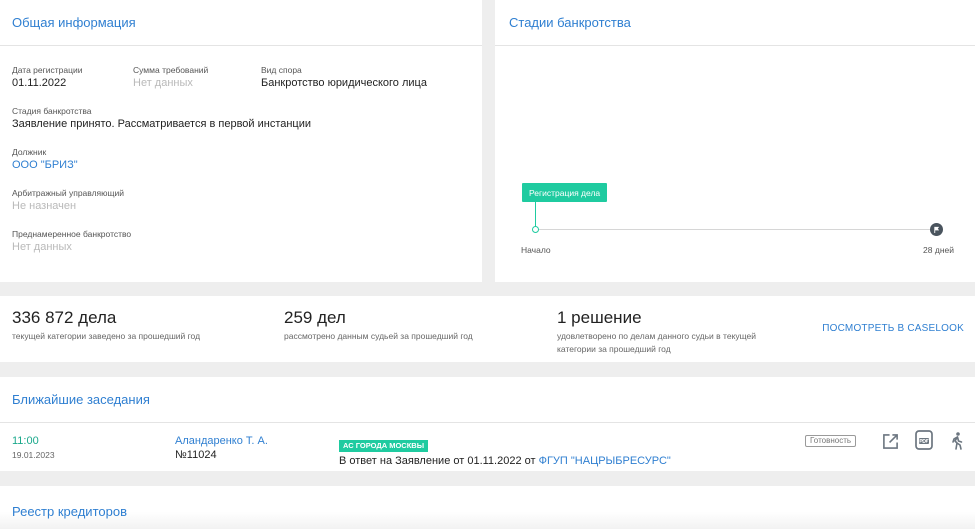 The height and width of the screenshot is (529, 975). I want to click on debtor-link: ООО "БРИЗ", so click(45, 165).